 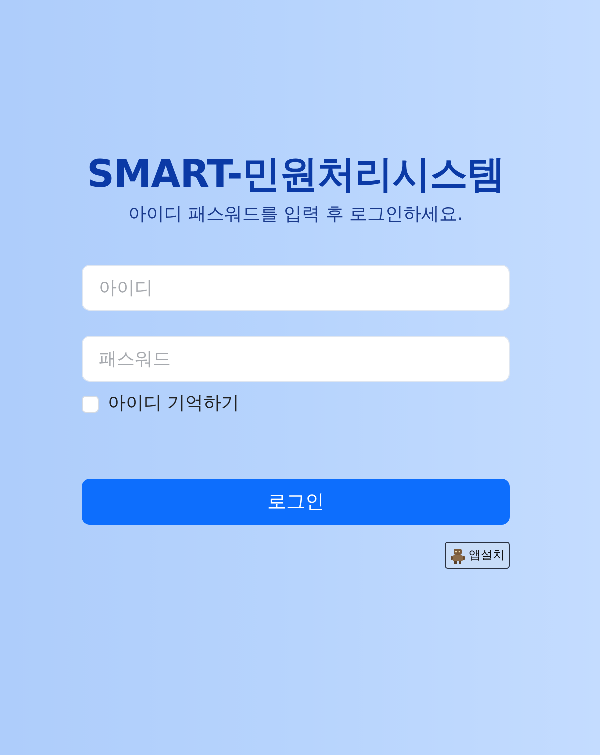 What do you see at coordinates (296, 502) in the screenshot?
I see `login-button: 로그인` at bounding box center [296, 502].